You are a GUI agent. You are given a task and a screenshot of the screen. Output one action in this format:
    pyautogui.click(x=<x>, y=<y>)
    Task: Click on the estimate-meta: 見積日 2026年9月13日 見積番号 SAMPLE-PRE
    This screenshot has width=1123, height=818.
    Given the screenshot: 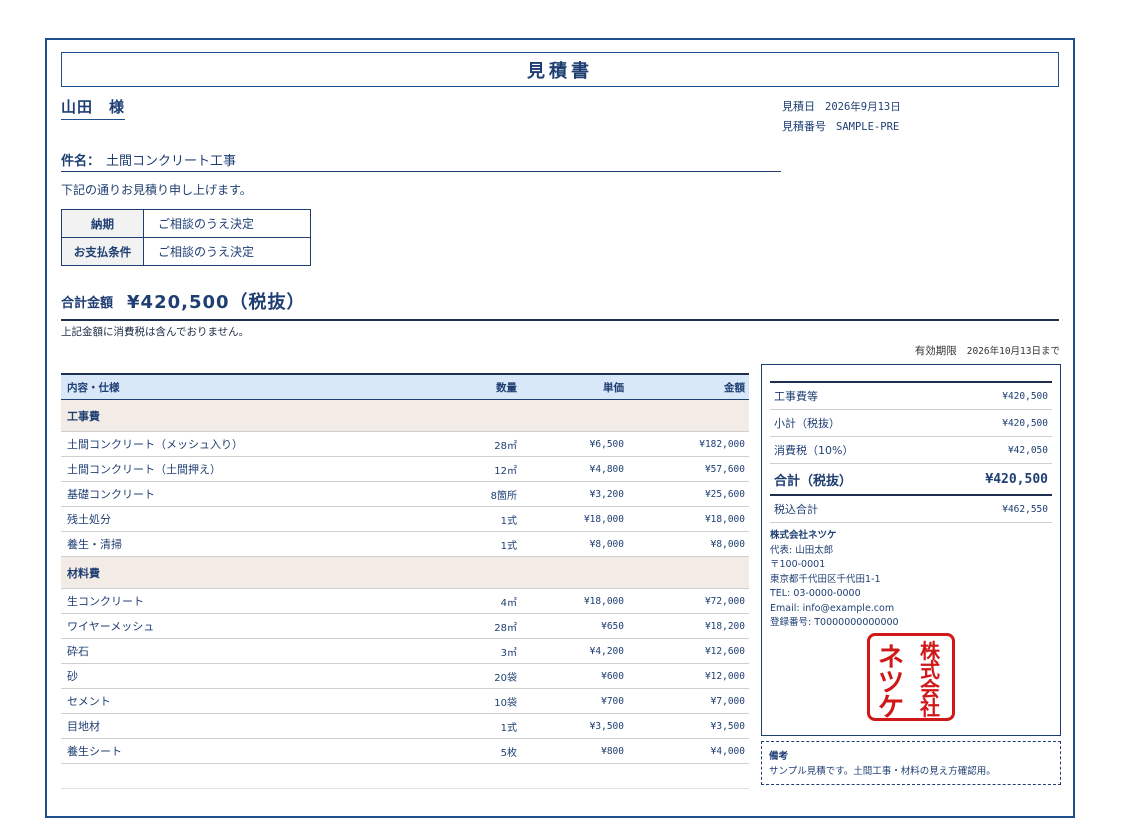 What is the action you would take?
    pyautogui.click(x=841, y=117)
    